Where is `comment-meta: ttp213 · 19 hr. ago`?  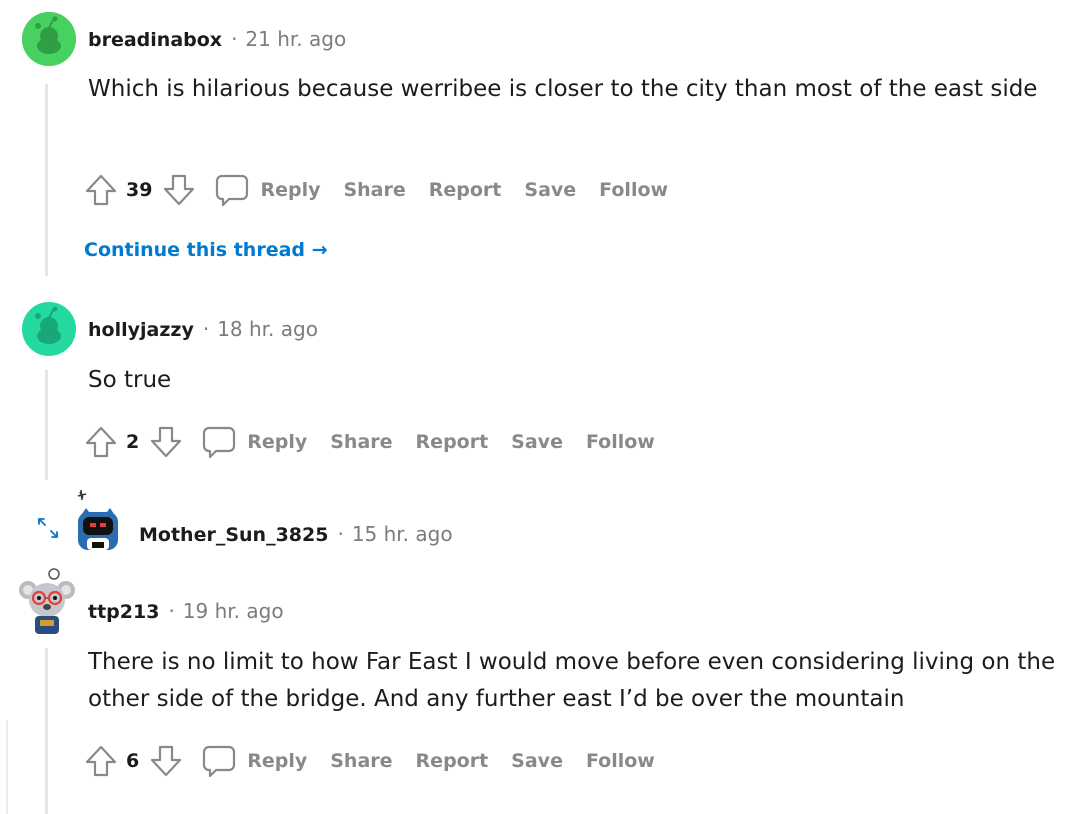 comment-meta: ttp213 · 19 hr. ago is located at coordinates (186, 611).